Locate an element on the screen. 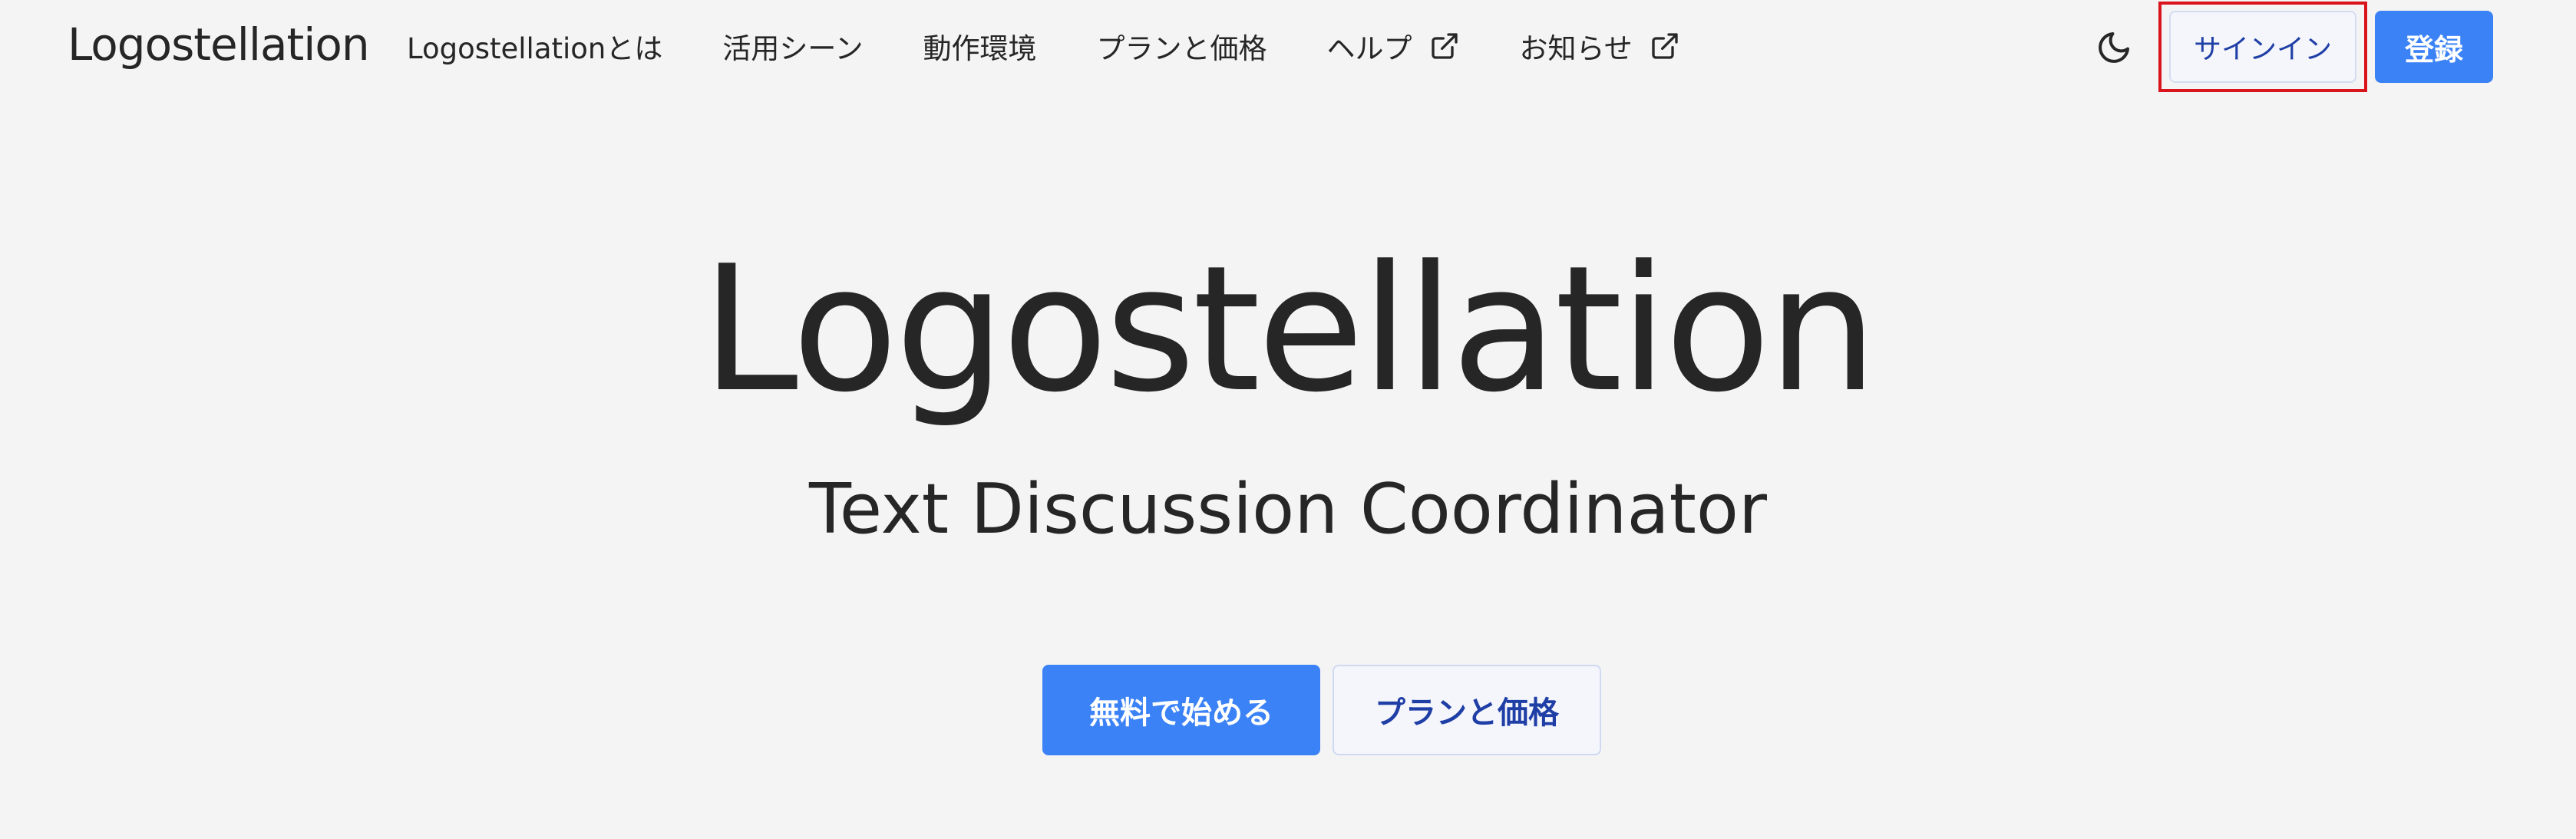 The image size is (2576, 839). hero-cta-group: 無料で始める プランと価格 is located at coordinates (1321, 710).